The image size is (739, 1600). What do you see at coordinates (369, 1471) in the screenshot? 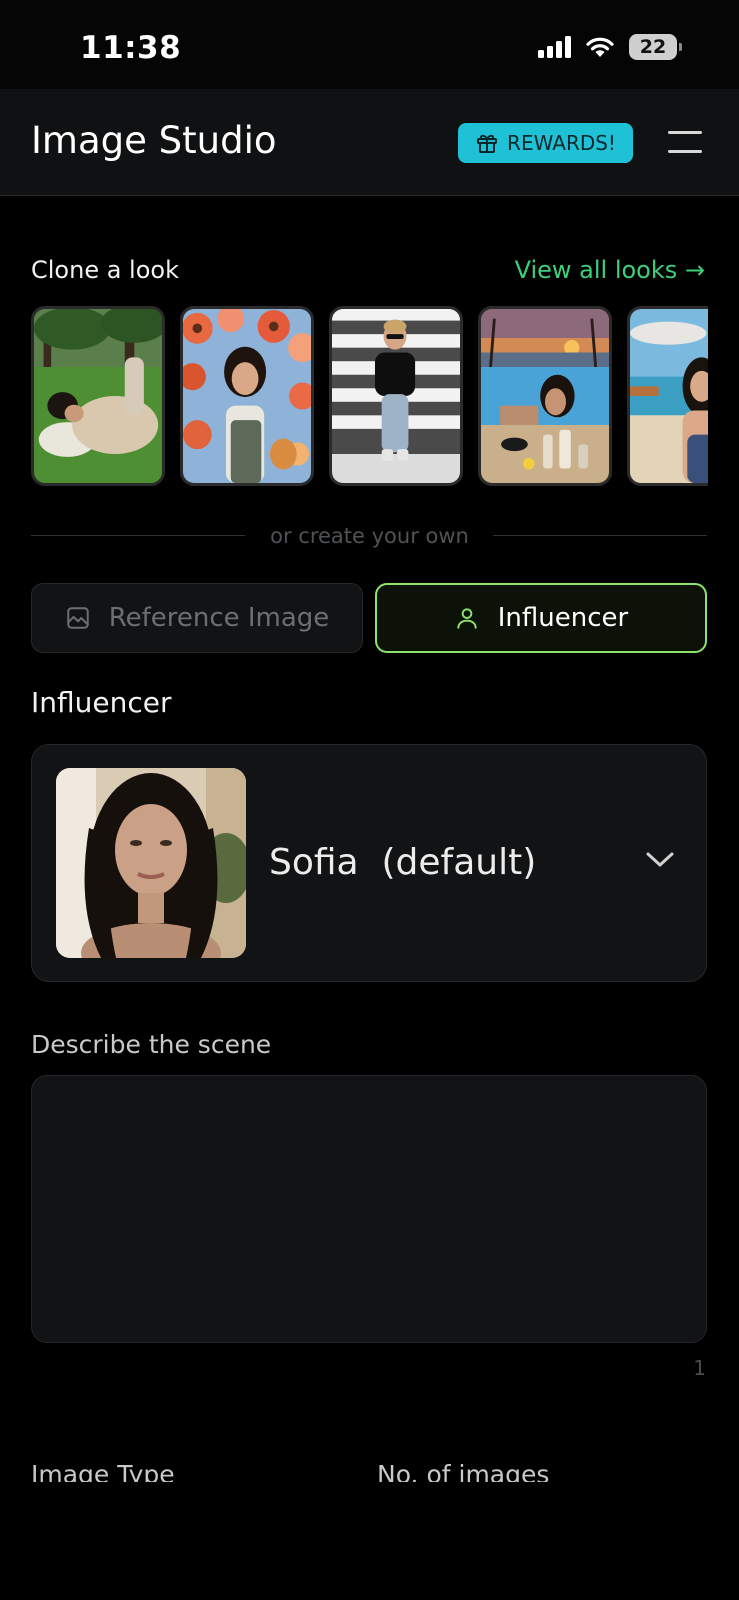
I see `bottom-labels: Image Type No. of images` at bounding box center [369, 1471].